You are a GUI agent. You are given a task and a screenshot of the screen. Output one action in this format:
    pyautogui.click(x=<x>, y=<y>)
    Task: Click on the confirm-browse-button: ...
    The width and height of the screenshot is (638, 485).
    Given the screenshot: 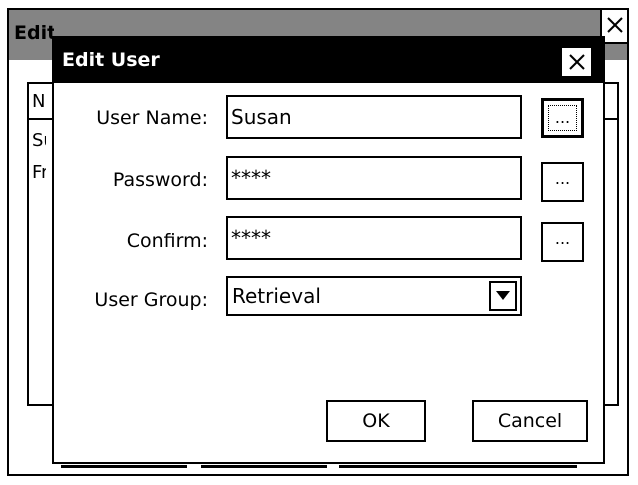 What is the action you would take?
    pyautogui.click(x=562, y=242)
    